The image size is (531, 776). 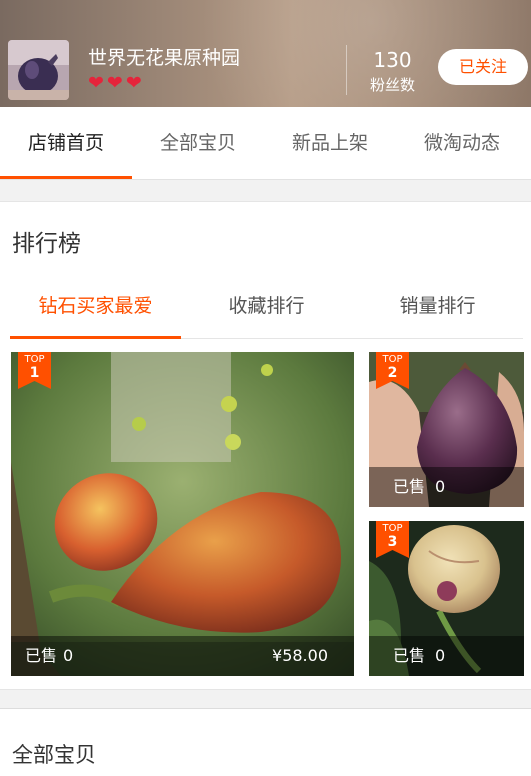 I want to click on item-info-bar: 已售 0 ¥58.00, so click(x=182, y=656).